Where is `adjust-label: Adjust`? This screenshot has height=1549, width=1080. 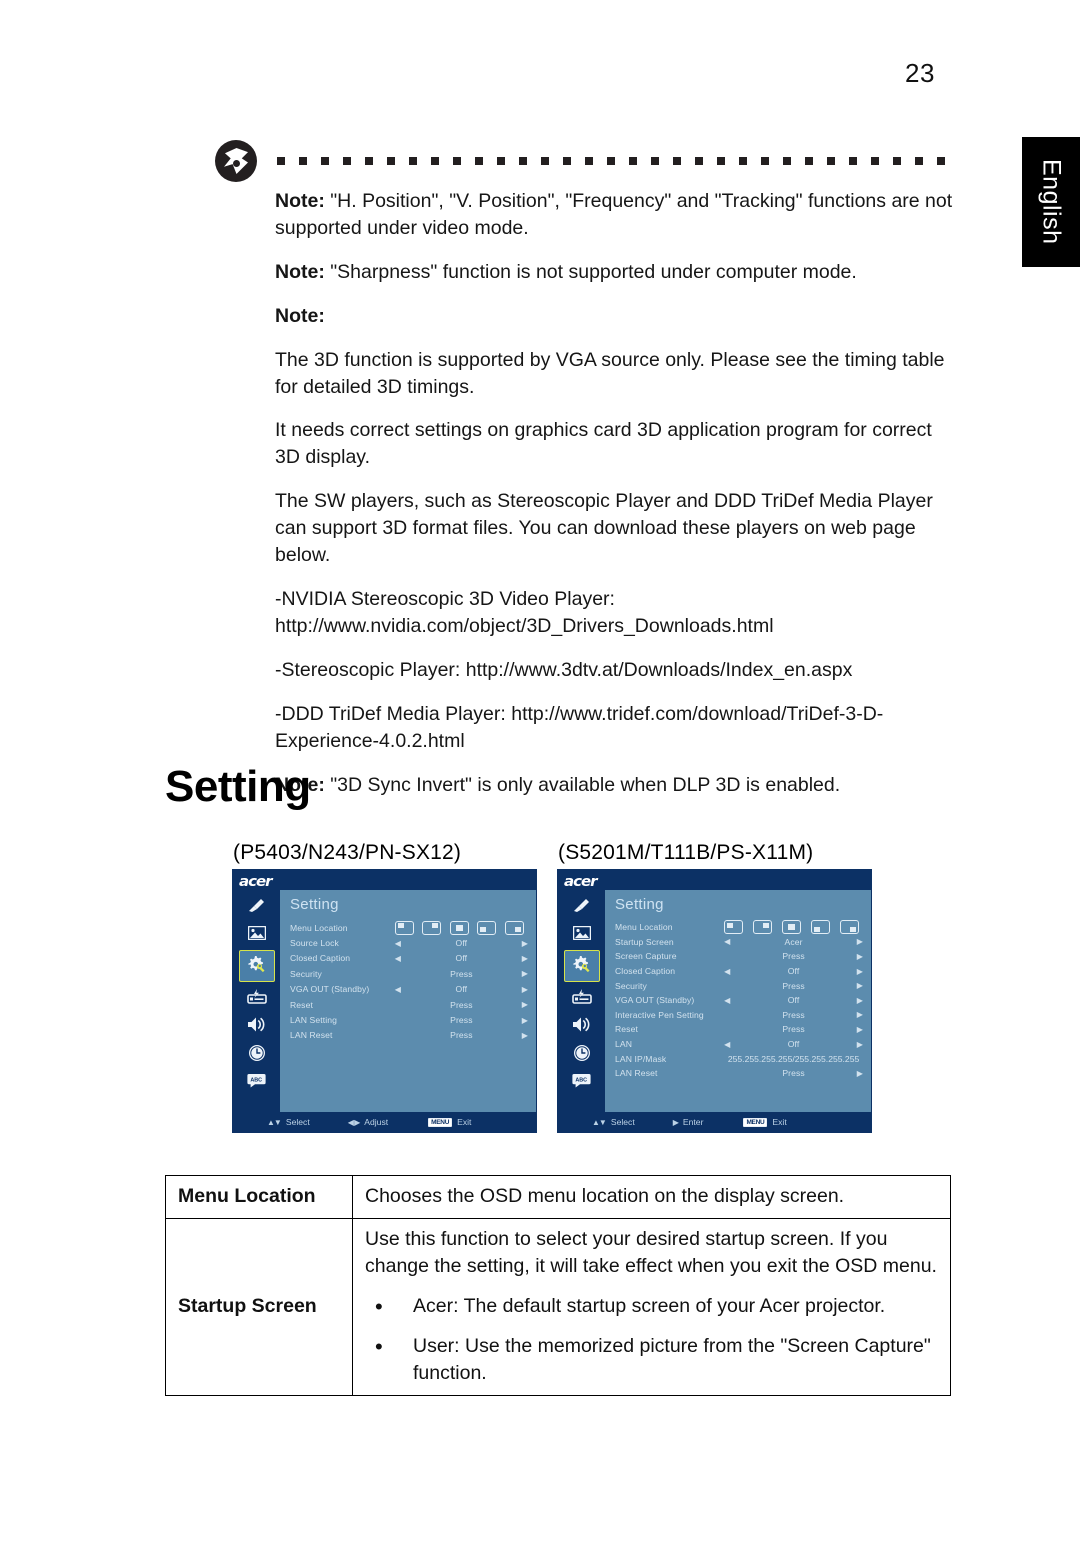 adjust-label: Adjust is located at coordinates (376, 1122).